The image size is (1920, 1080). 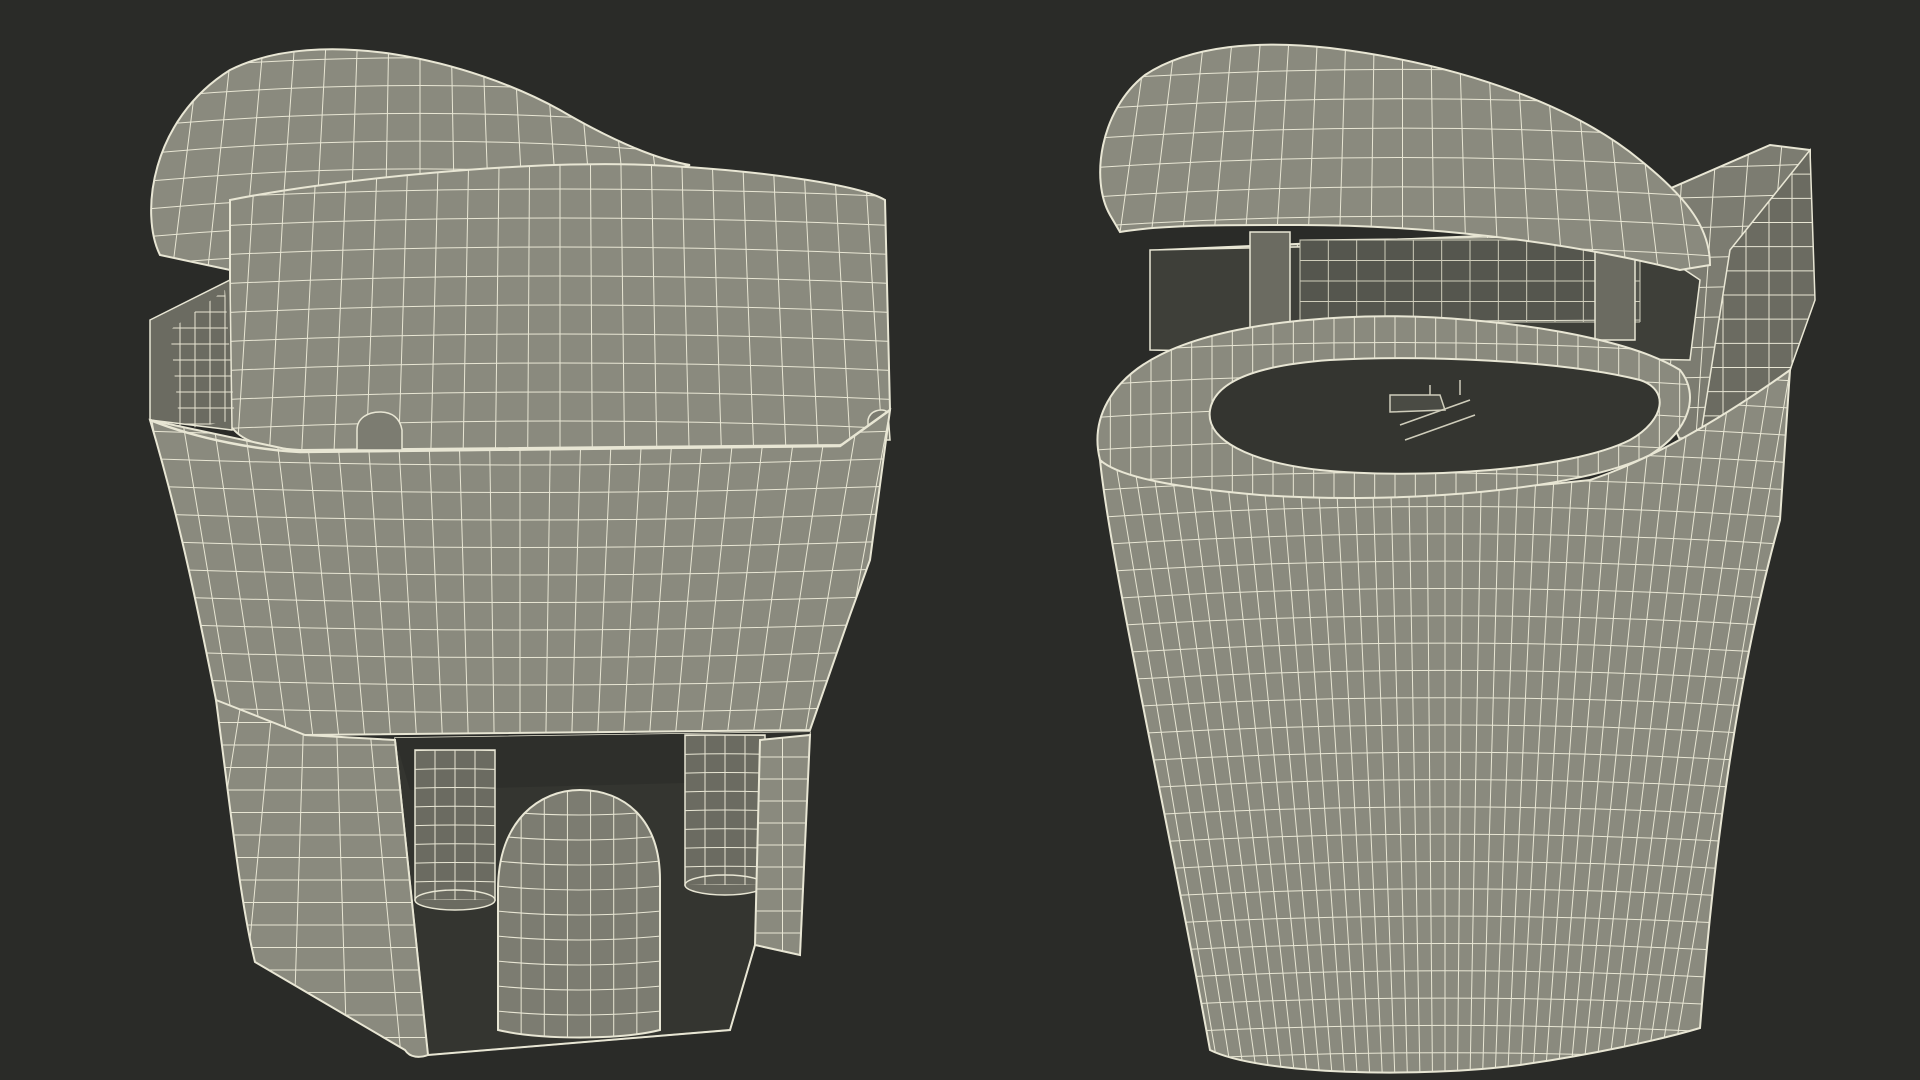 What do you see at coordinates (520, 571) in the screenshot?
I see `rear-body` at bounding box center [520, 571].